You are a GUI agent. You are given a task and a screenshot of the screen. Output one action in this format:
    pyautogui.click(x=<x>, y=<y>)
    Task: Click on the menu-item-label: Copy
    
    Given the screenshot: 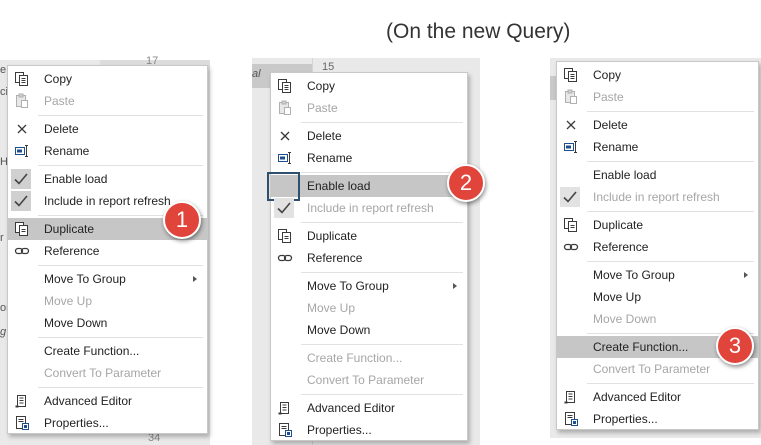 What is the action you would take?
    pyautogui.click(x=607, y=75)
    